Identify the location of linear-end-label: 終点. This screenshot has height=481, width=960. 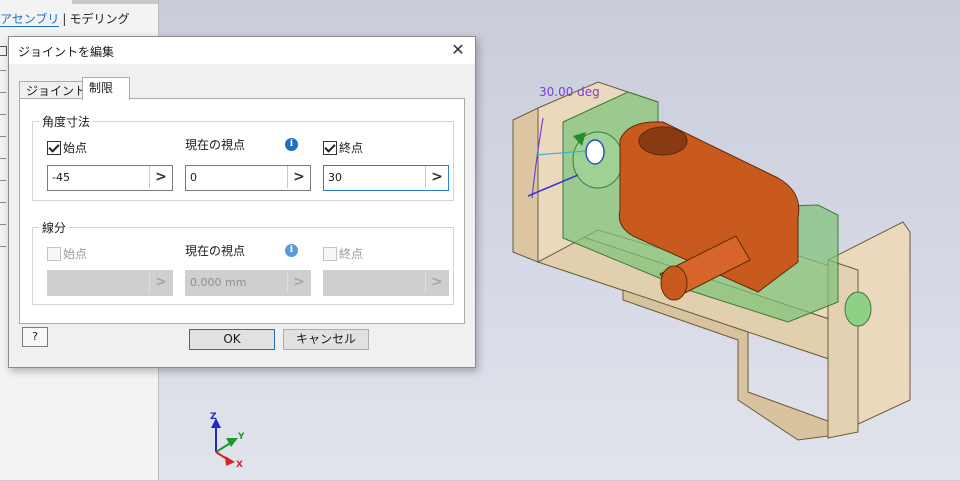
(351, 254).